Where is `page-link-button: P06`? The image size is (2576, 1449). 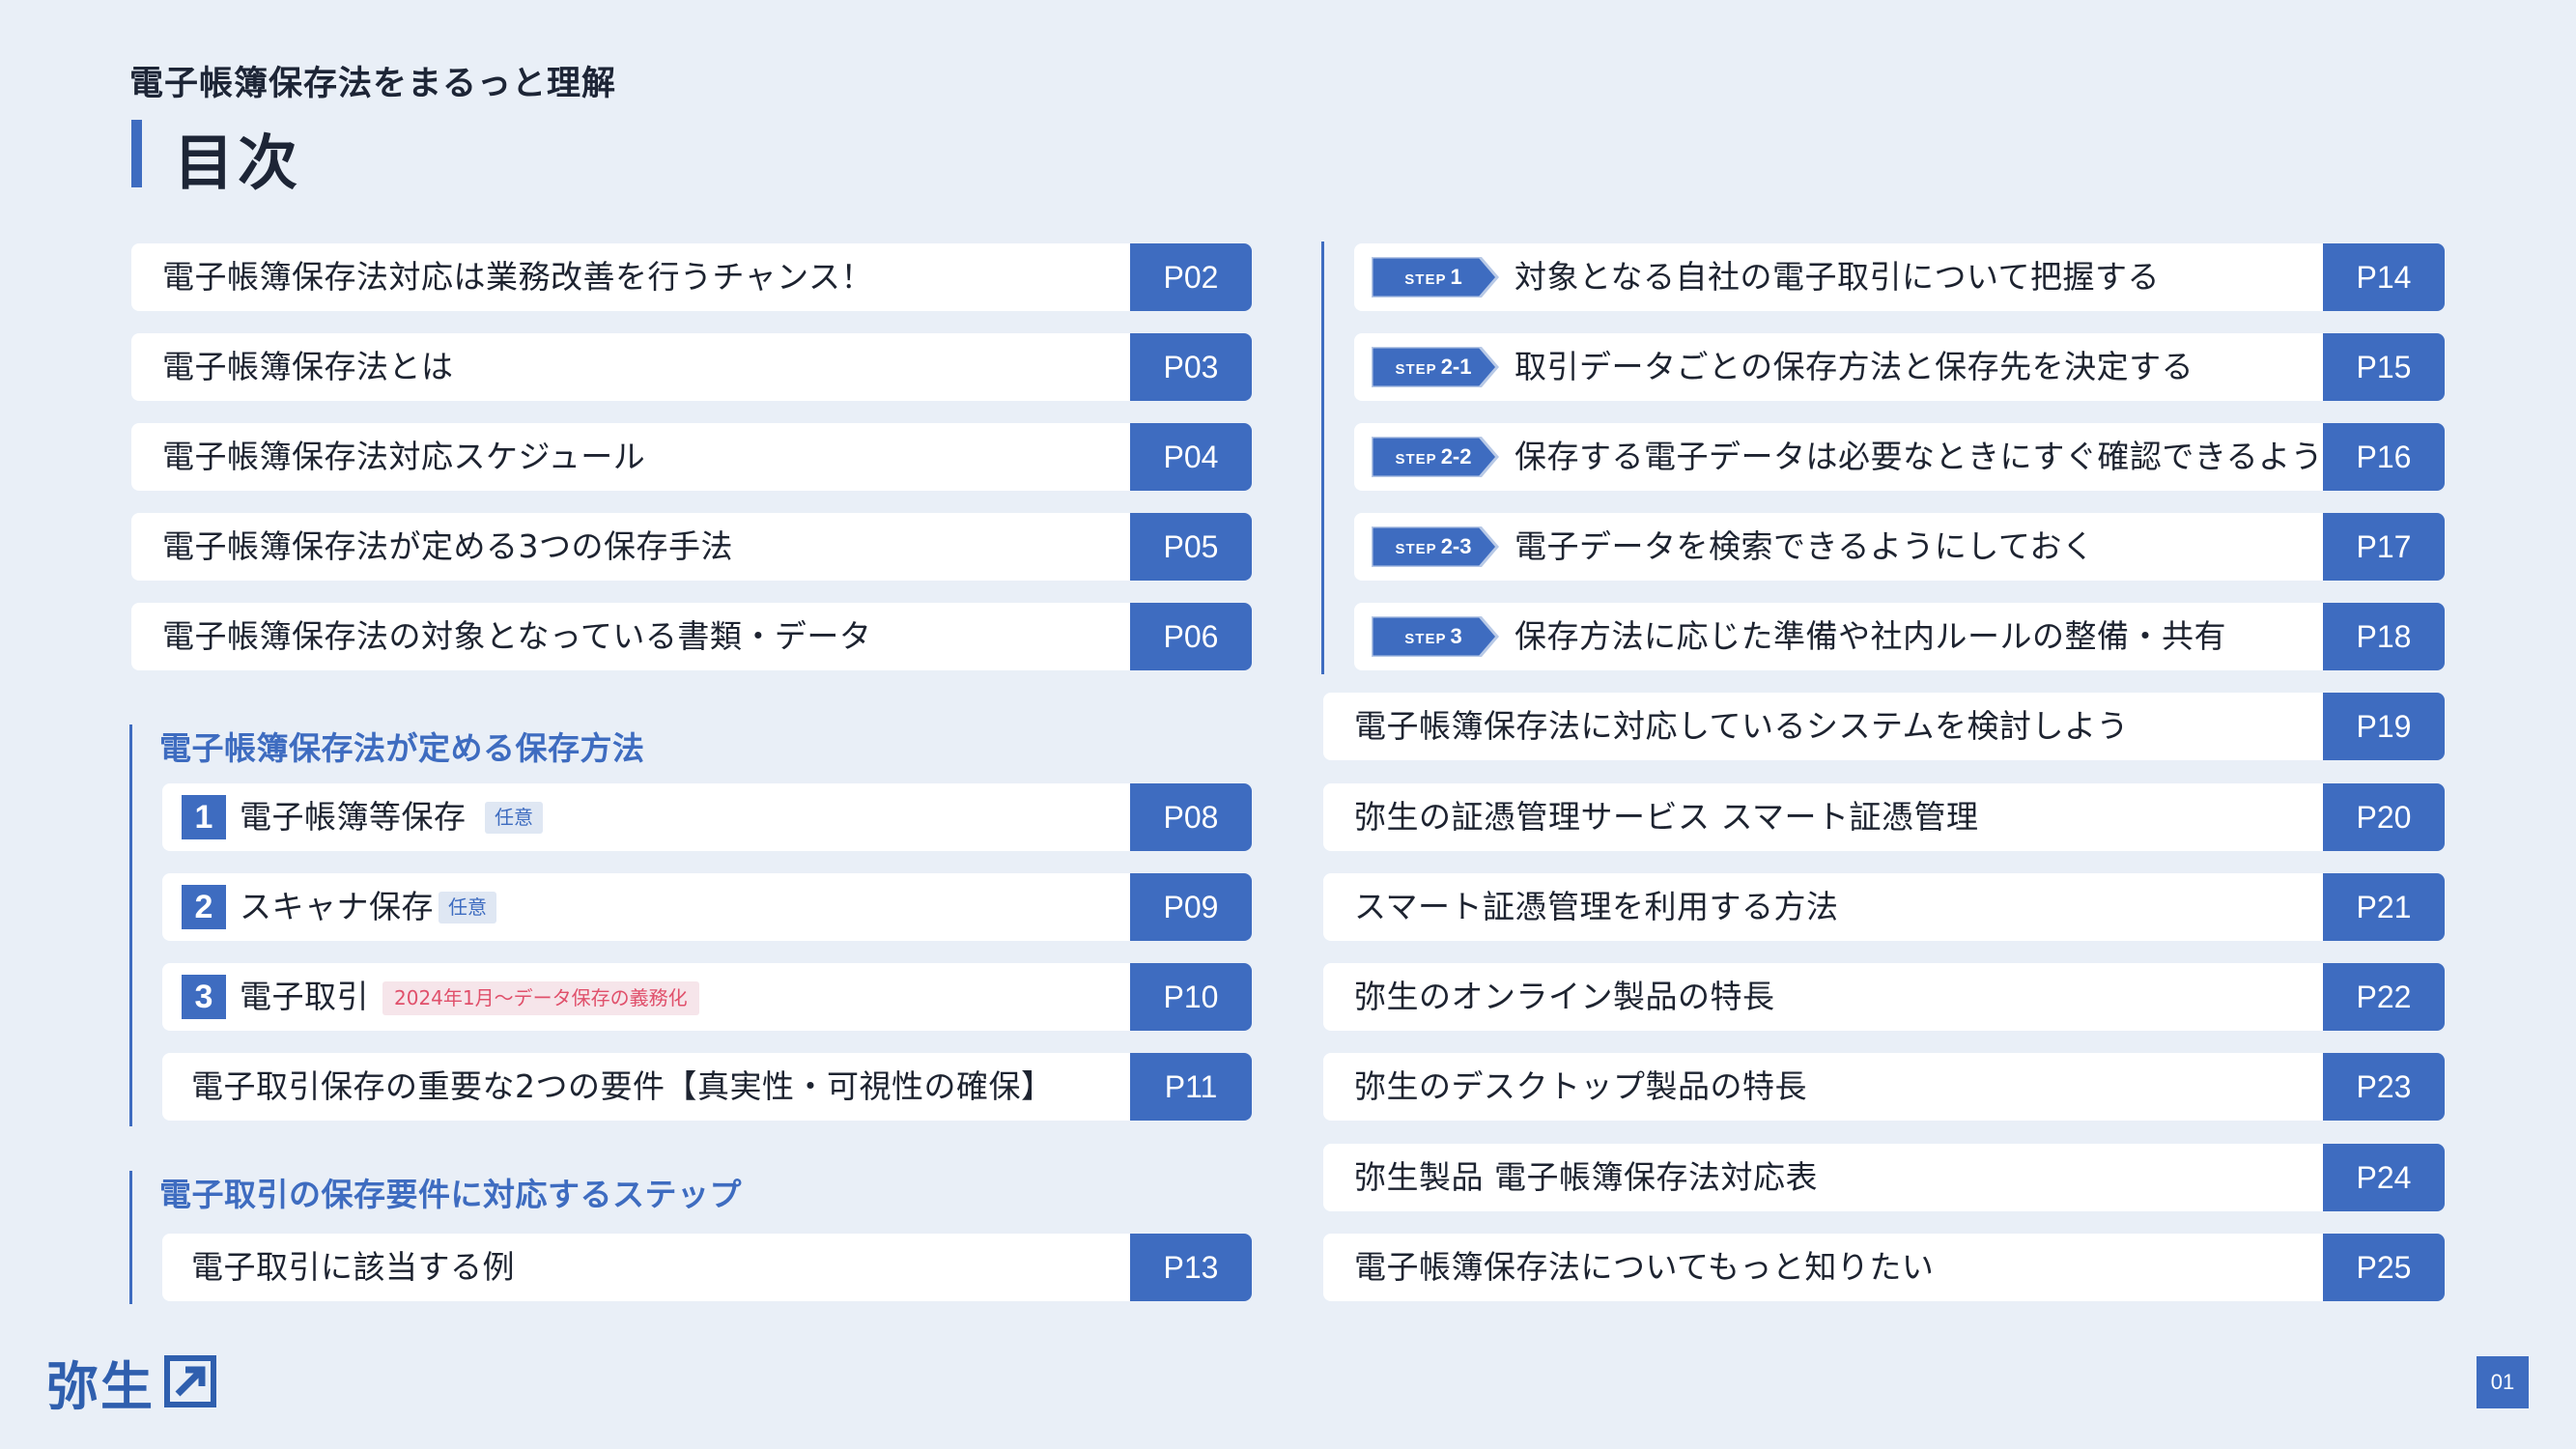
page-link-button: P06 is located at coordinates (1191, 636).